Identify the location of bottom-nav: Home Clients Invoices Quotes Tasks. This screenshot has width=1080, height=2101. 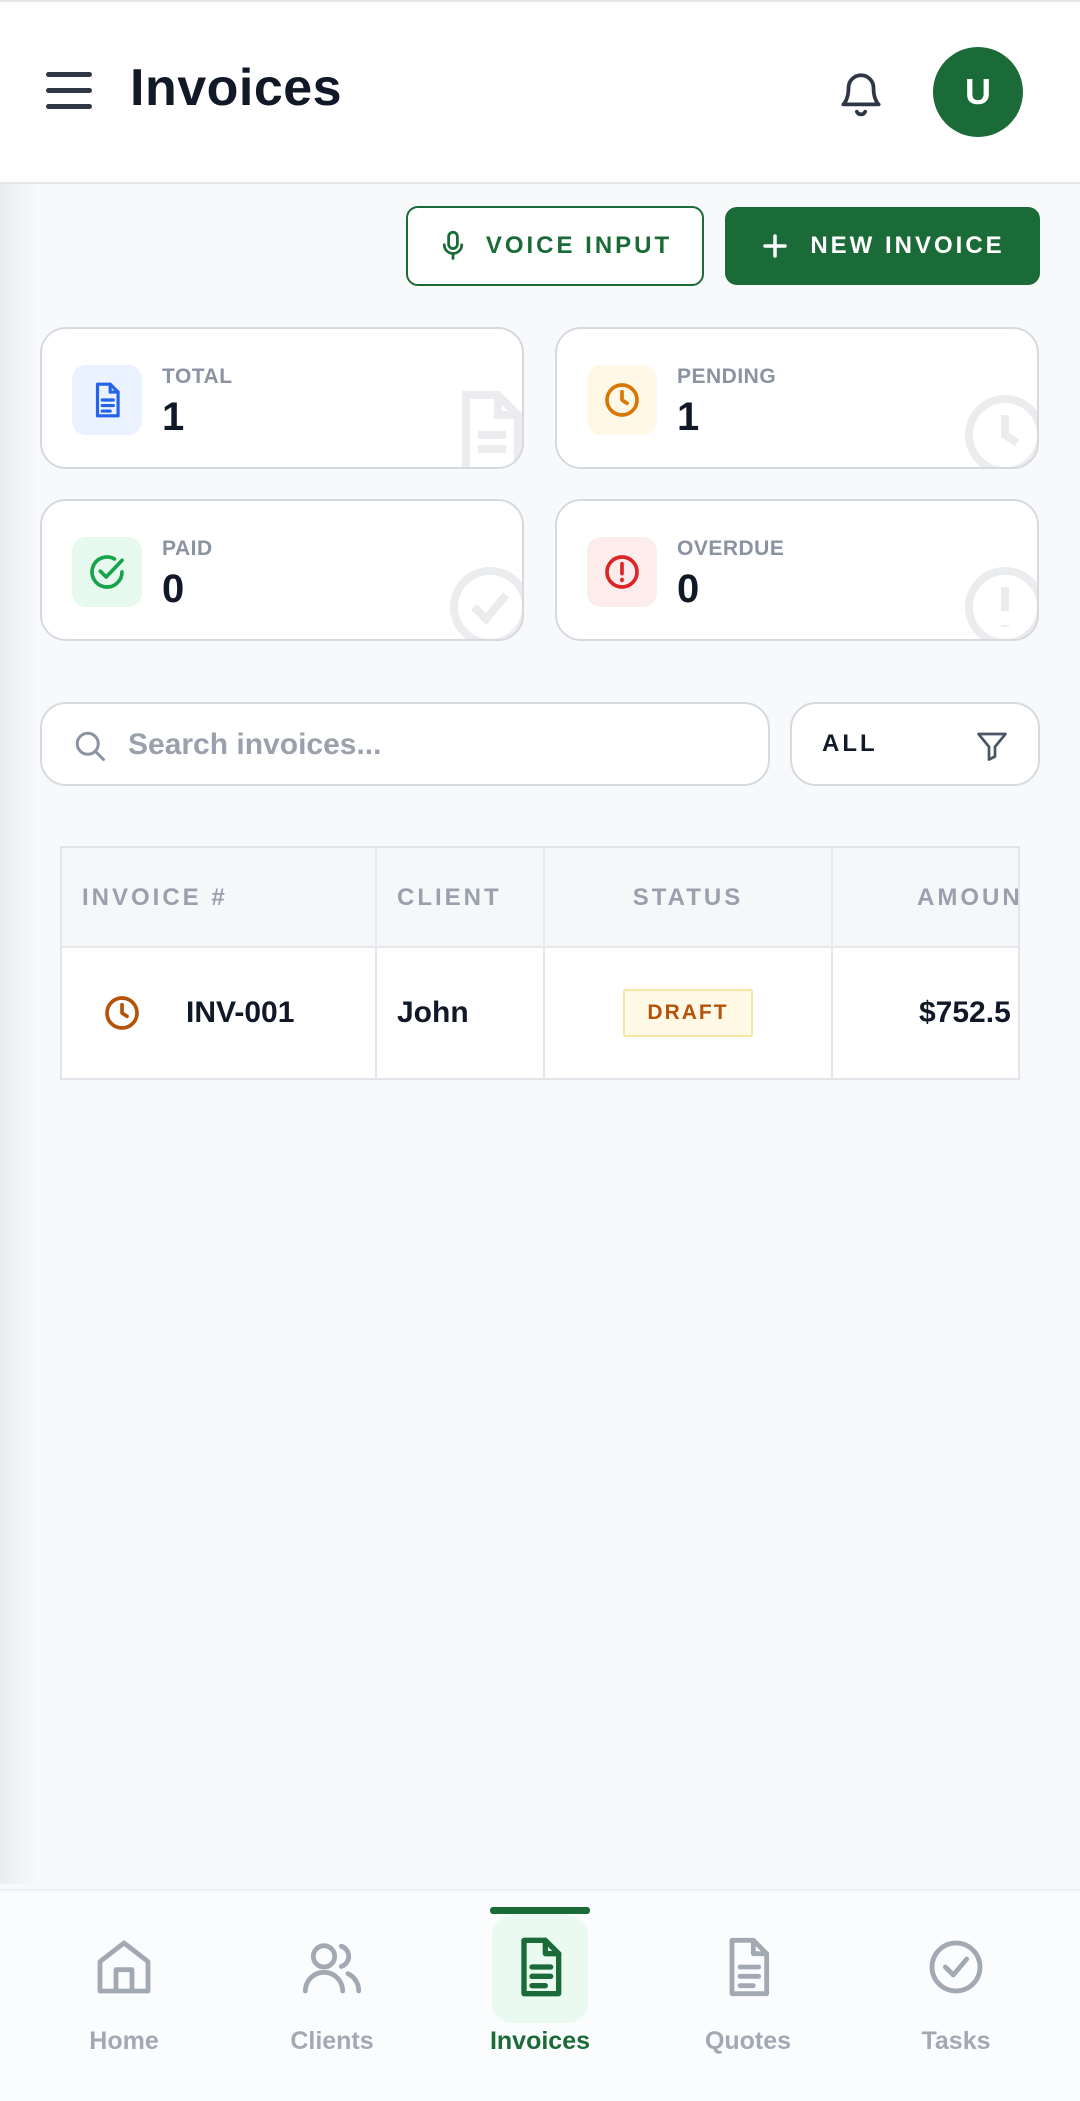
(540, 1995).